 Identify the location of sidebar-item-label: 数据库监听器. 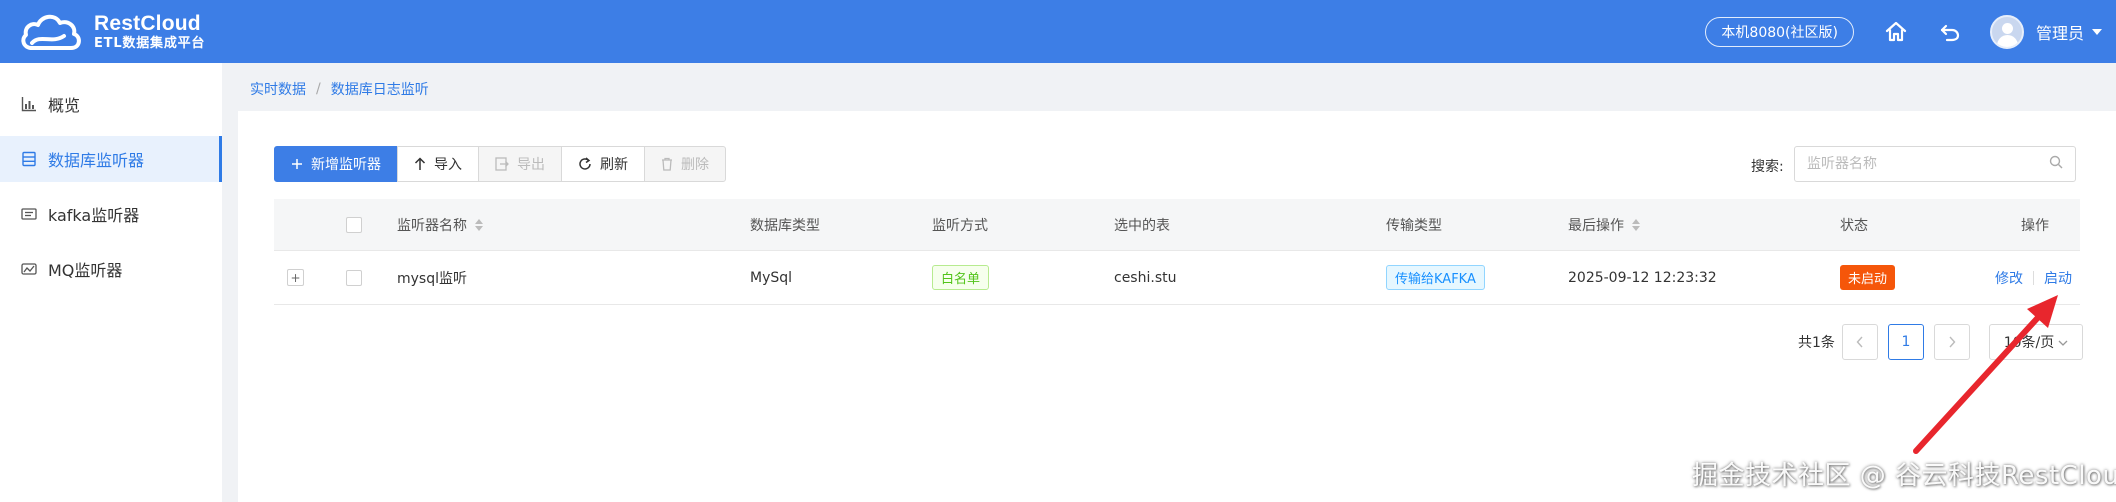
(96, 160).